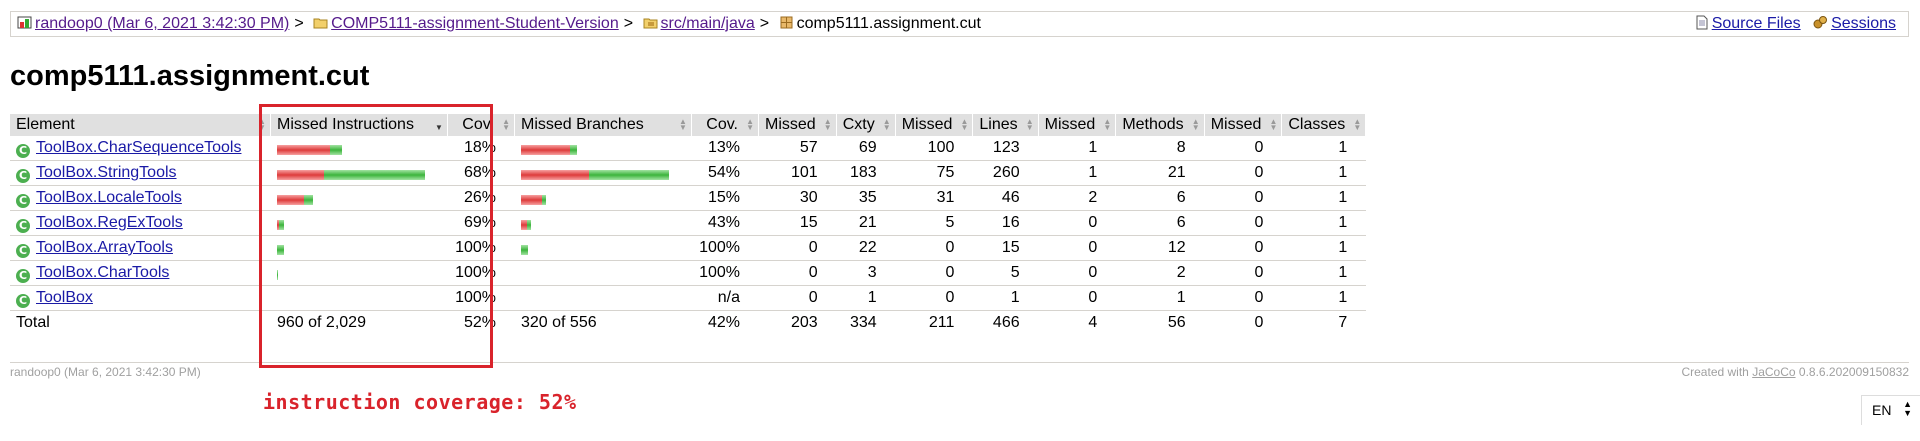  I want to click on element-link: ToolBox.LocaleTools, so click(109, 197).